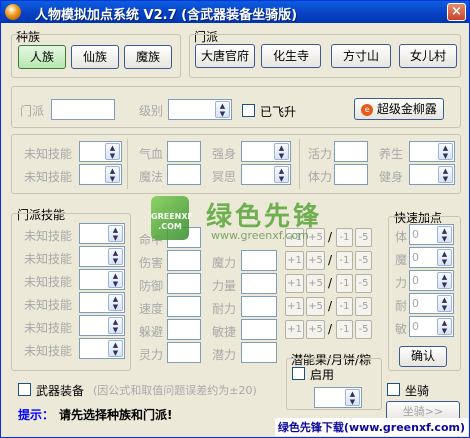  What do you see at coordinates (320, 177) in the screenshot?
I see `stat-label: 体力` at bounding box center [320, 177].